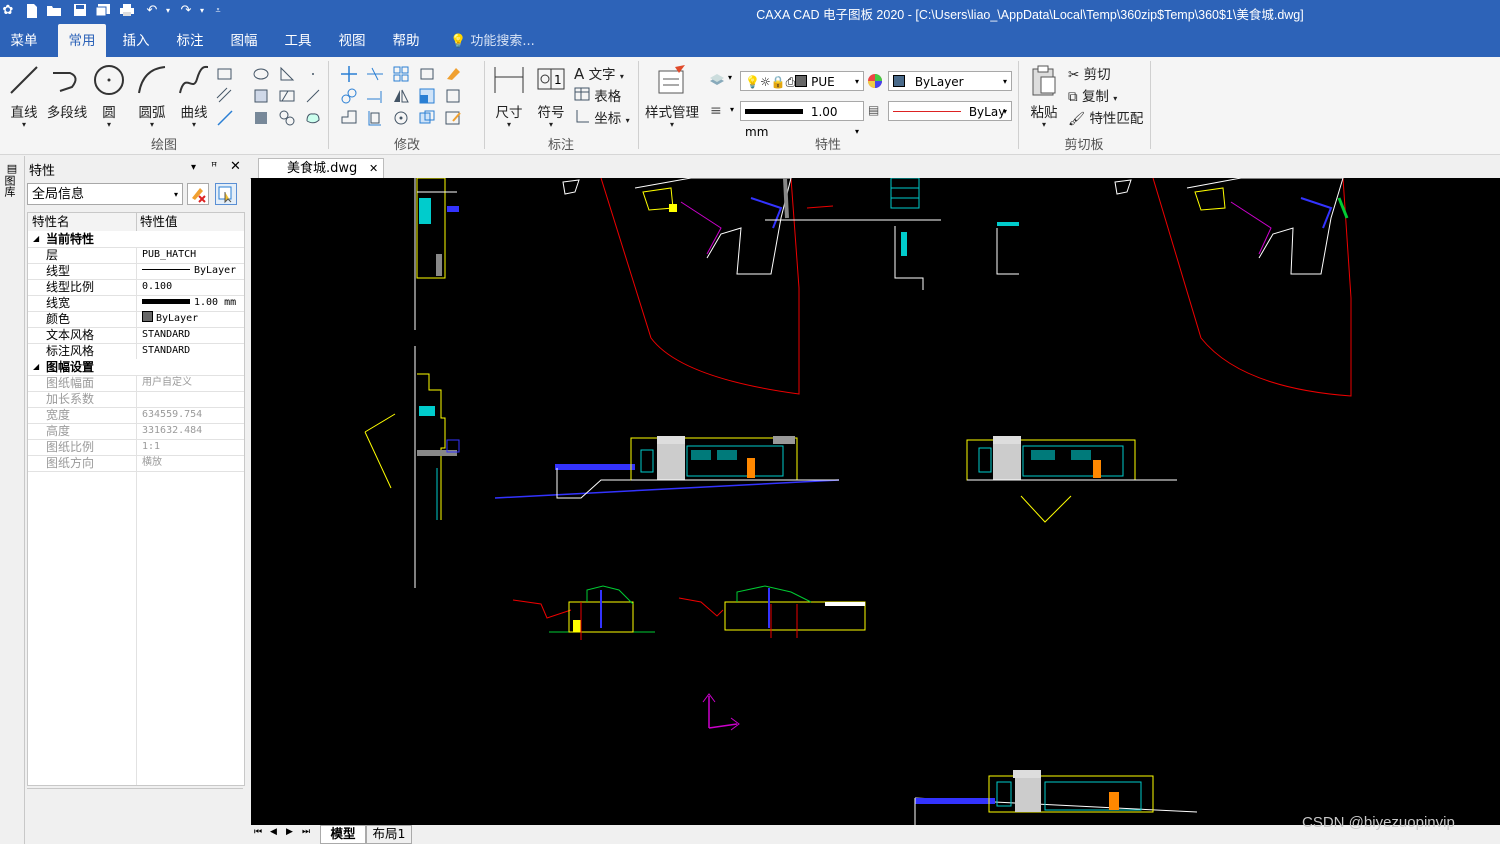 The width and height of the screenshot is (1500, 844). I want to click on point-icon, so click(313, 74).